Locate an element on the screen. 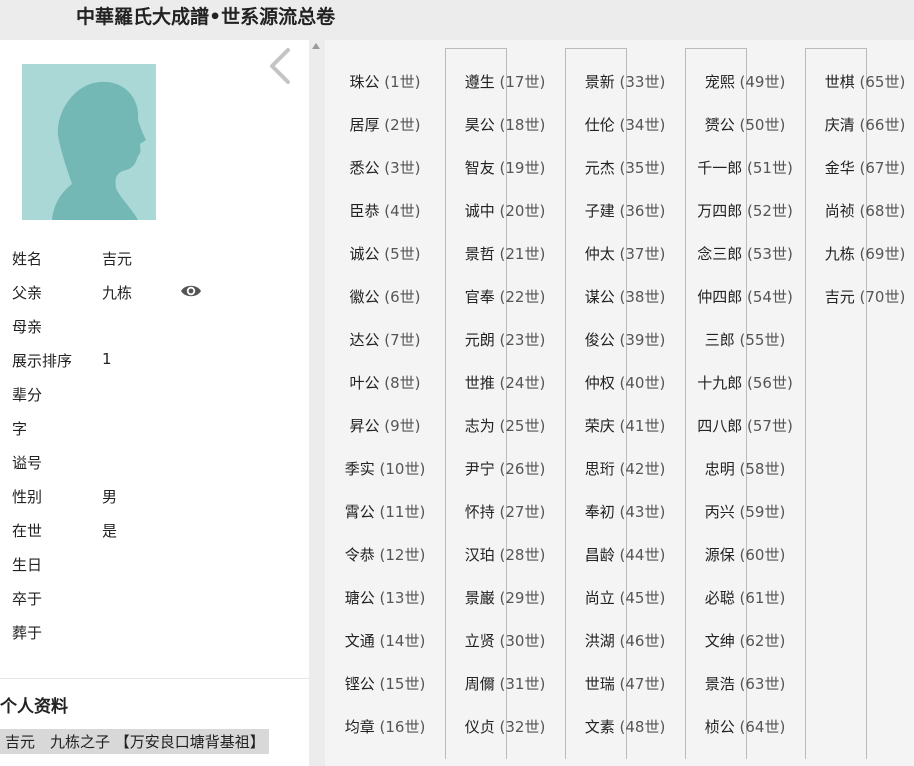  generation-number: (50世) is located at coordinates (762, 125).